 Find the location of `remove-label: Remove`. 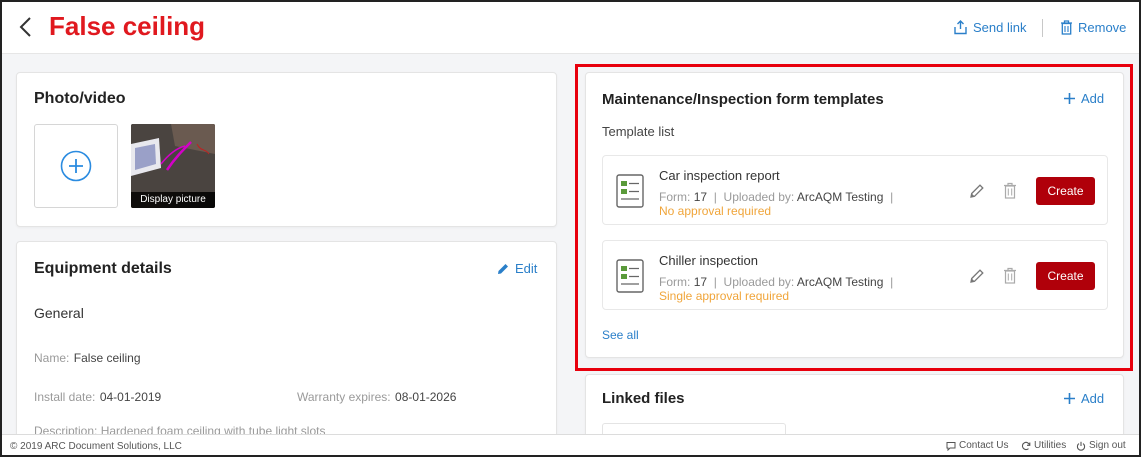

remove-label: Remove is located at coordinates (1102, 27).